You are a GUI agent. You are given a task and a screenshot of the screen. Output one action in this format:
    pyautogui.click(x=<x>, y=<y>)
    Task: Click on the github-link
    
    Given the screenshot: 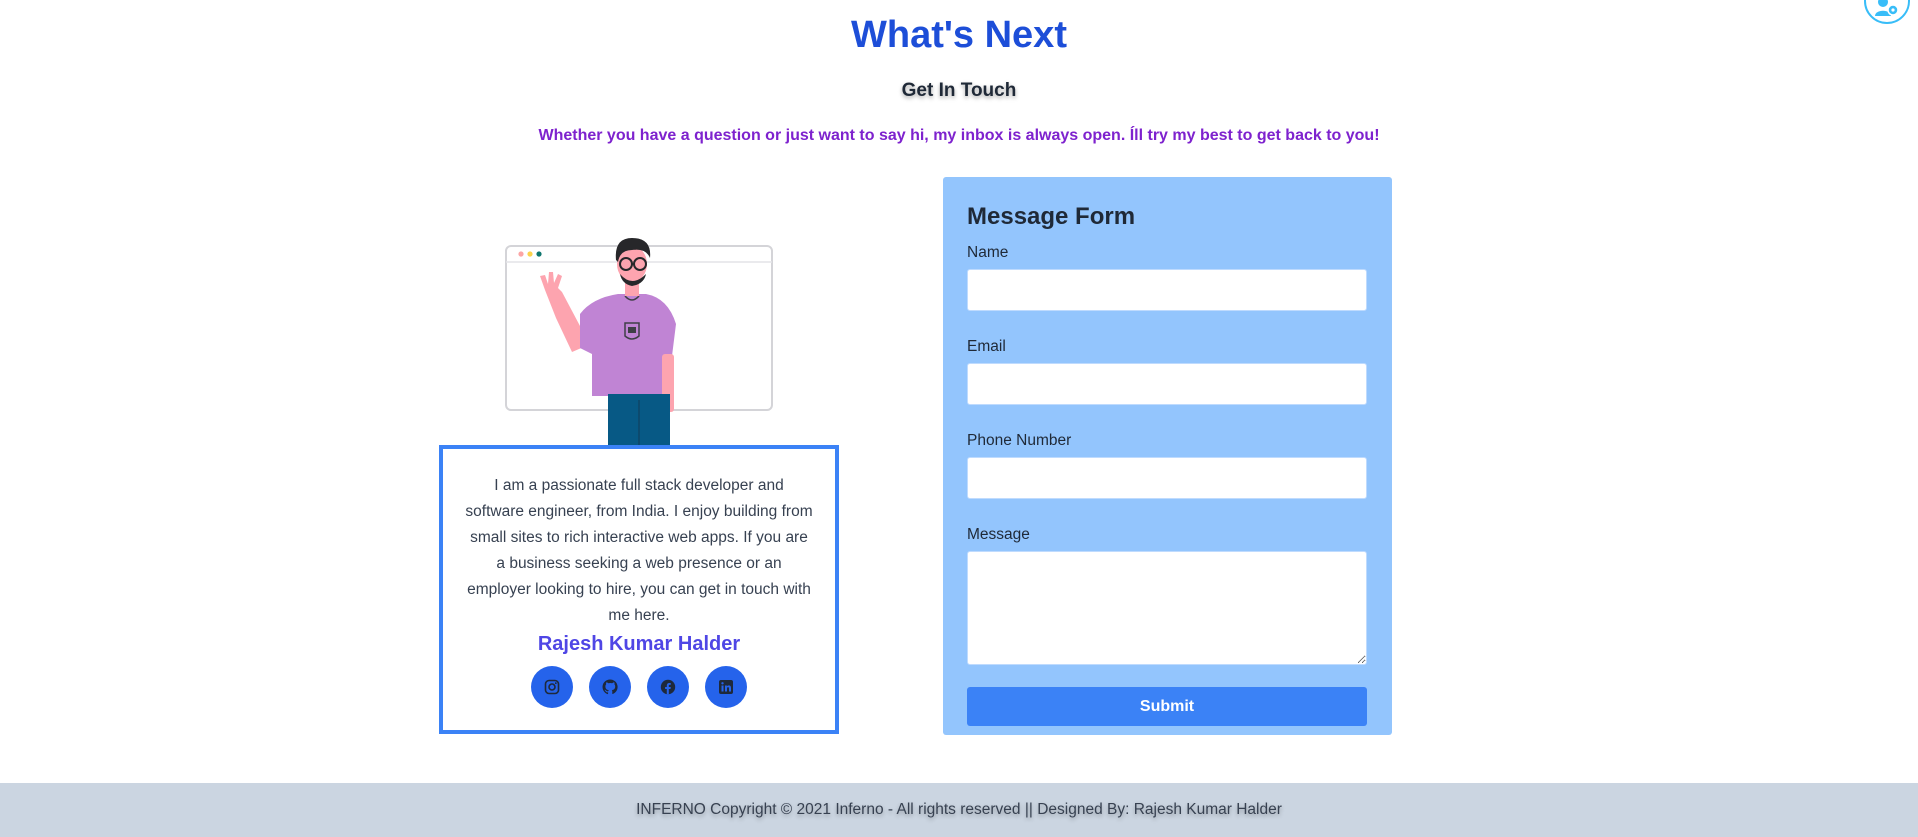 What is the action you would take?
    pyautogui.click(x=610, y=687)
    